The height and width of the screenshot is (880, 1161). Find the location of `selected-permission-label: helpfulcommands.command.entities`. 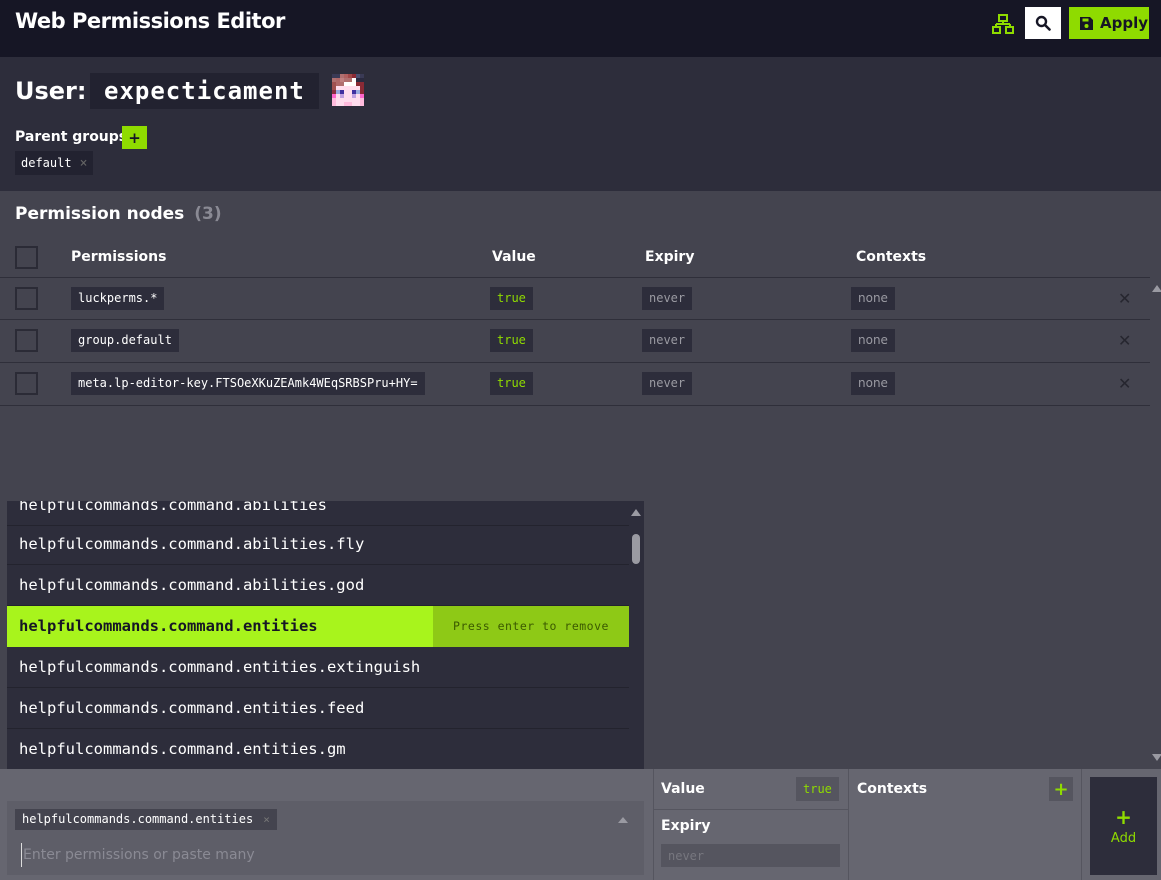

selected-permission-label: helpfulcommands.command.entities is located at coordinates (138, 819).